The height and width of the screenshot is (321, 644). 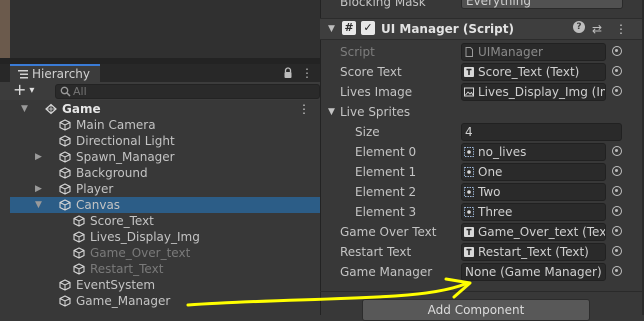 What do you see at coordinates (388, 232) in the screenshot?
I see `field-label: Game Over Text` at bounding box center [388, 232].